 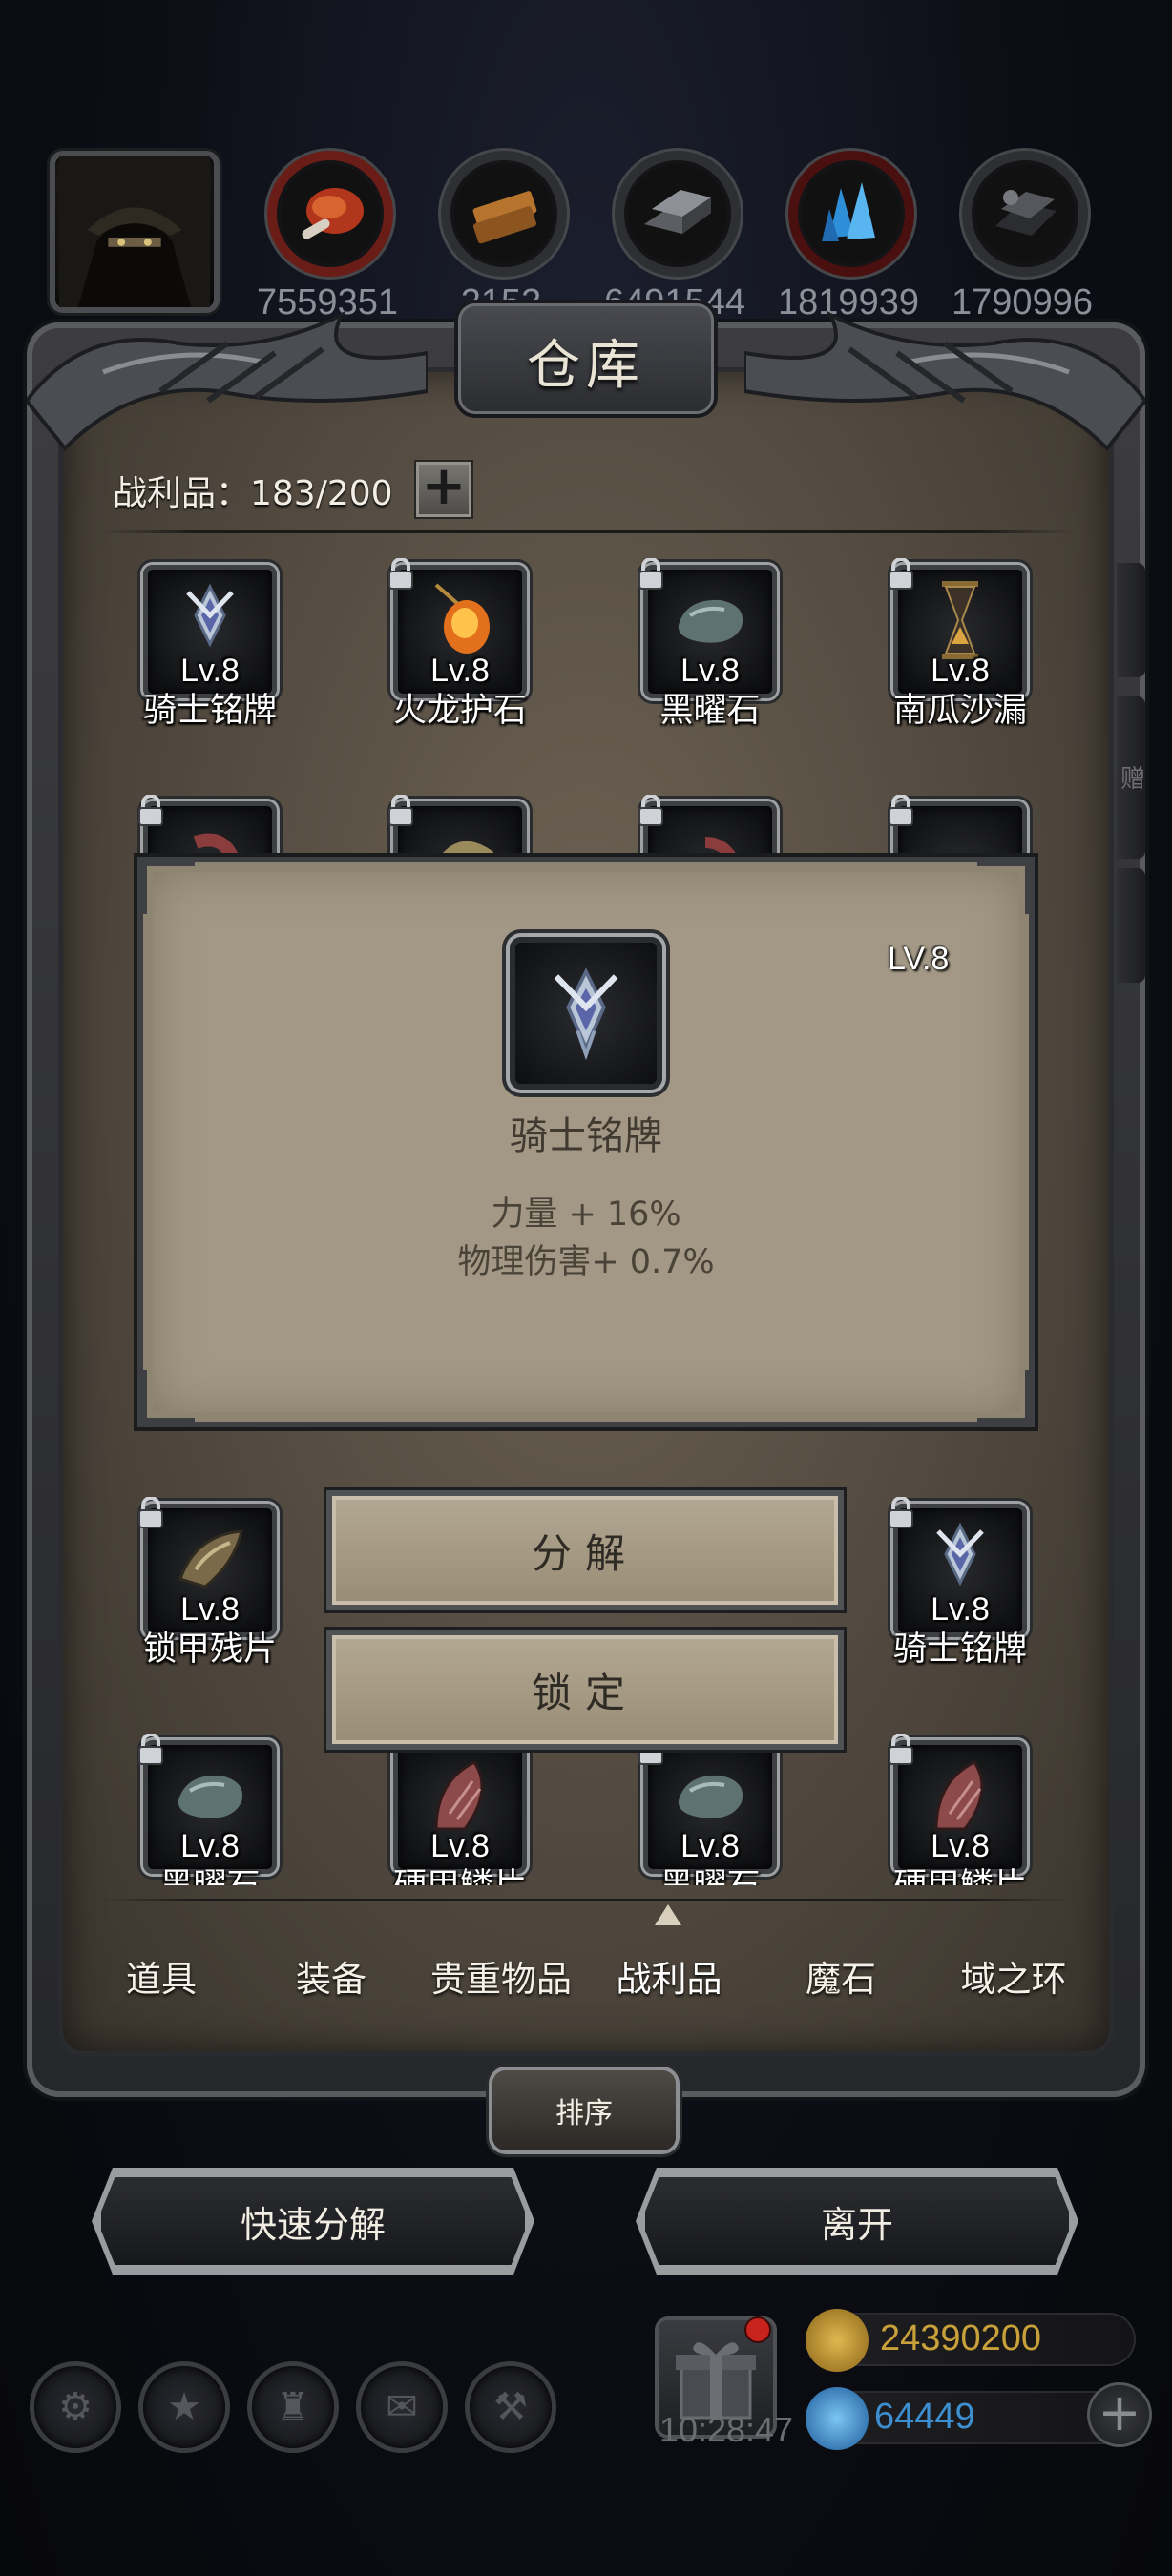 I want to click on tab-valuables: 贵重物品, so click(x=501, y=1981).